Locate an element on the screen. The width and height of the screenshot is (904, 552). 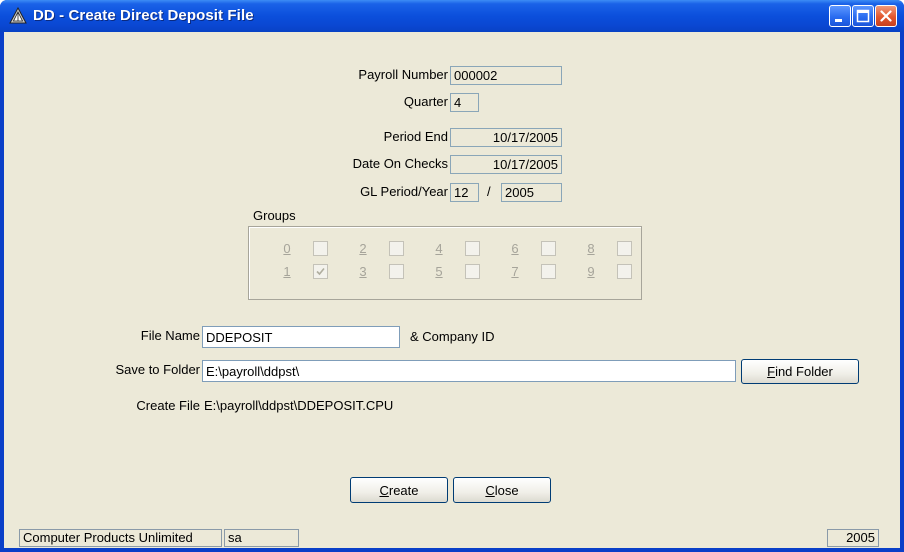
group-8-label: 8 is located at coordinates (591, 248).